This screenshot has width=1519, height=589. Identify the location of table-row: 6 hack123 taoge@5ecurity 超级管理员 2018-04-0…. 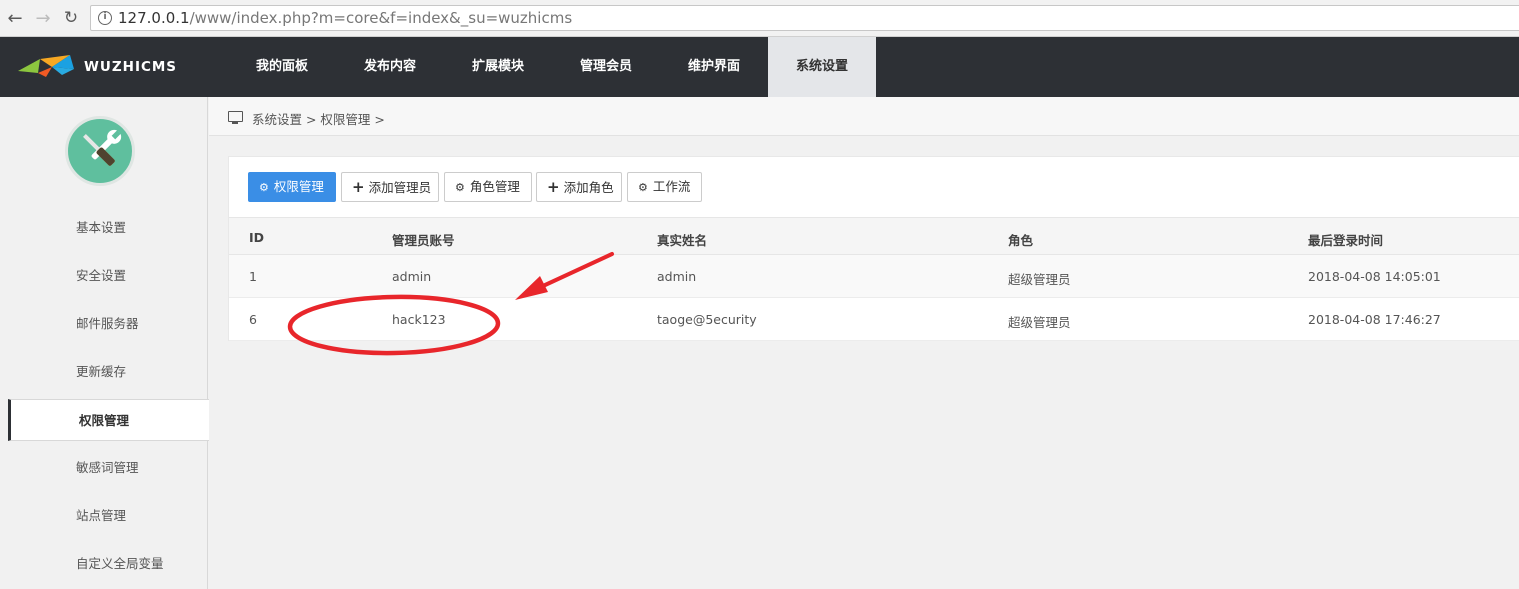
(874, 319).